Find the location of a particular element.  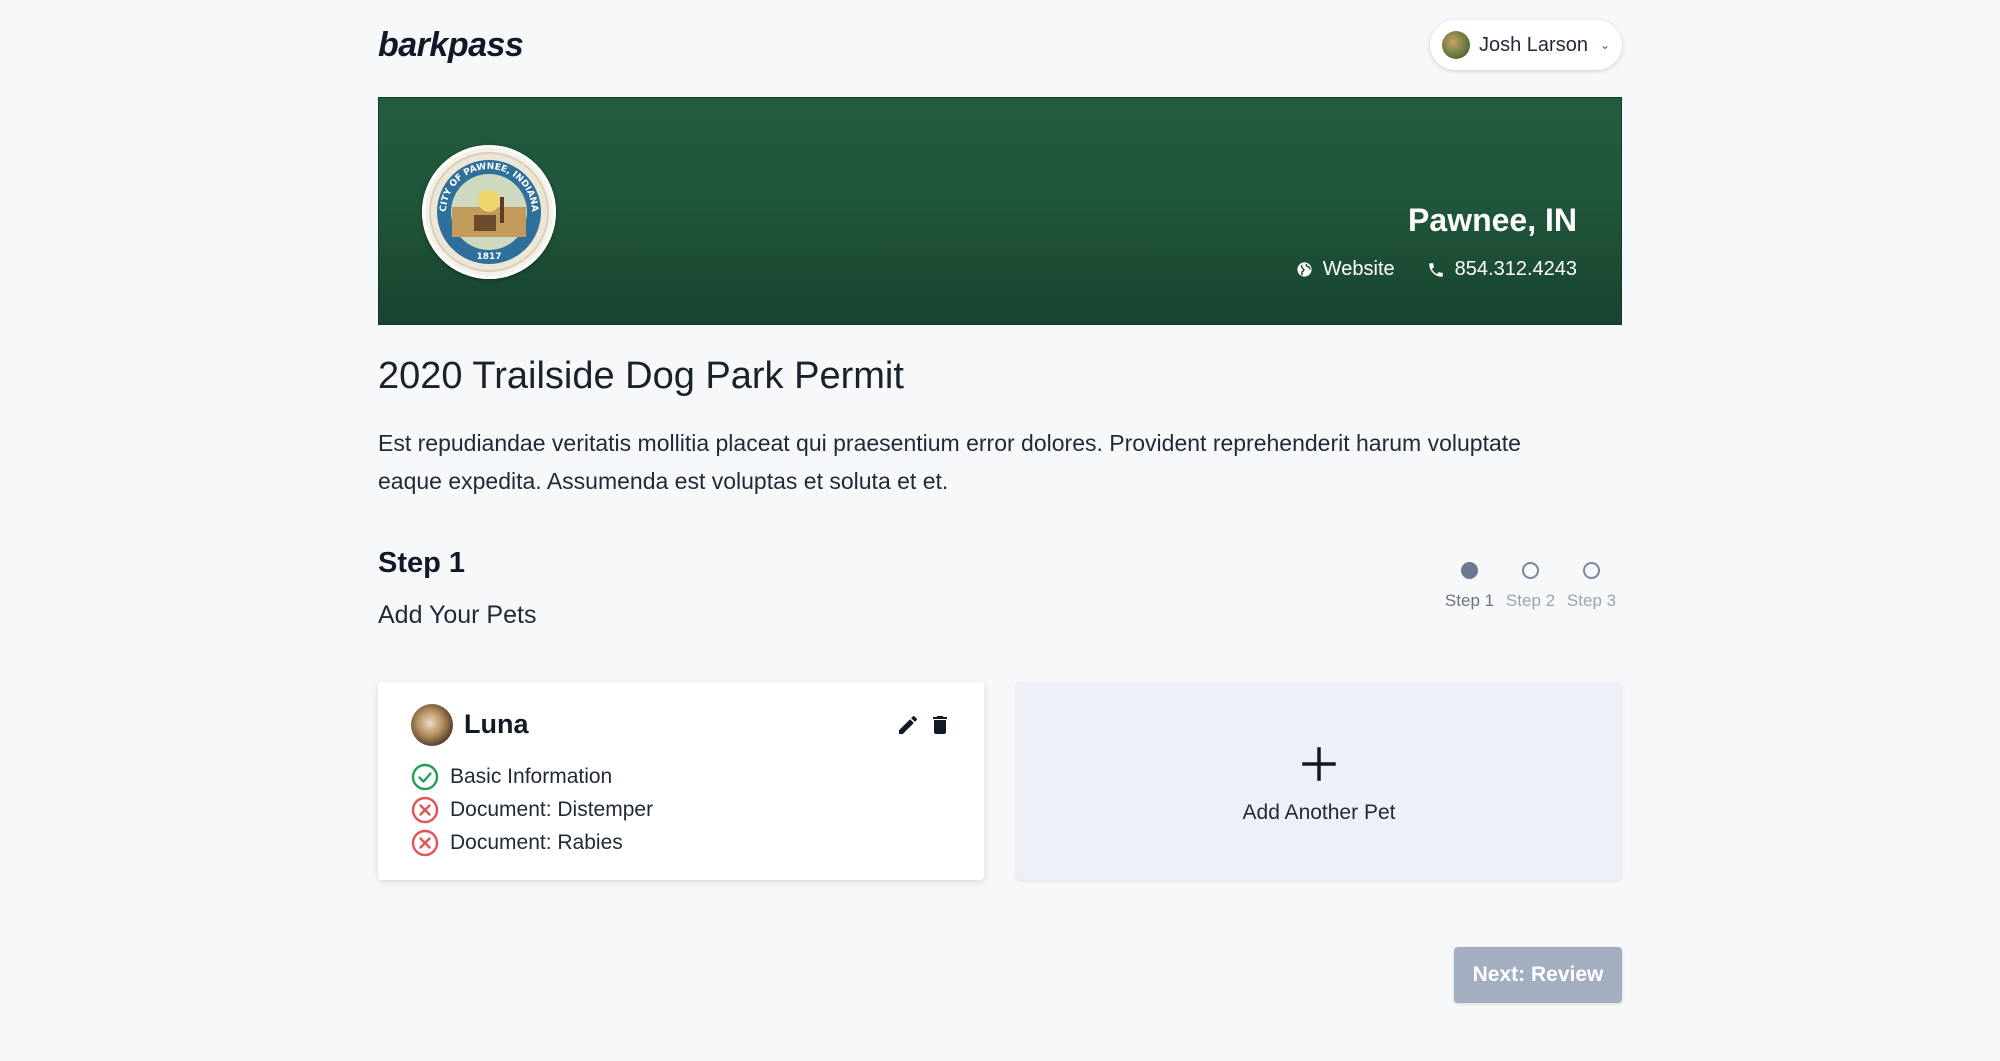

globe-icon is located at coordinates (1304, 269).